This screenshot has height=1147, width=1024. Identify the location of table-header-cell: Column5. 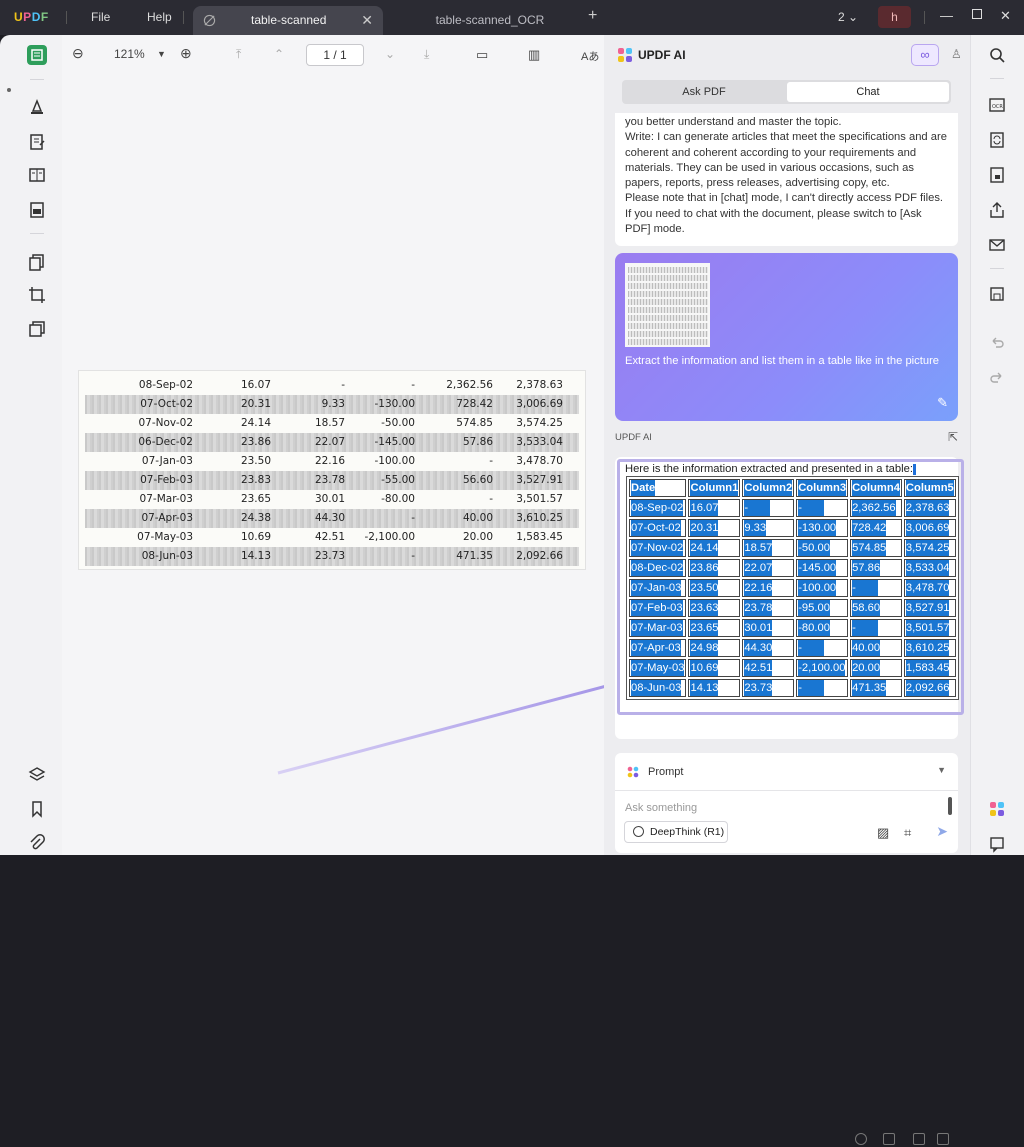
(929, 488).